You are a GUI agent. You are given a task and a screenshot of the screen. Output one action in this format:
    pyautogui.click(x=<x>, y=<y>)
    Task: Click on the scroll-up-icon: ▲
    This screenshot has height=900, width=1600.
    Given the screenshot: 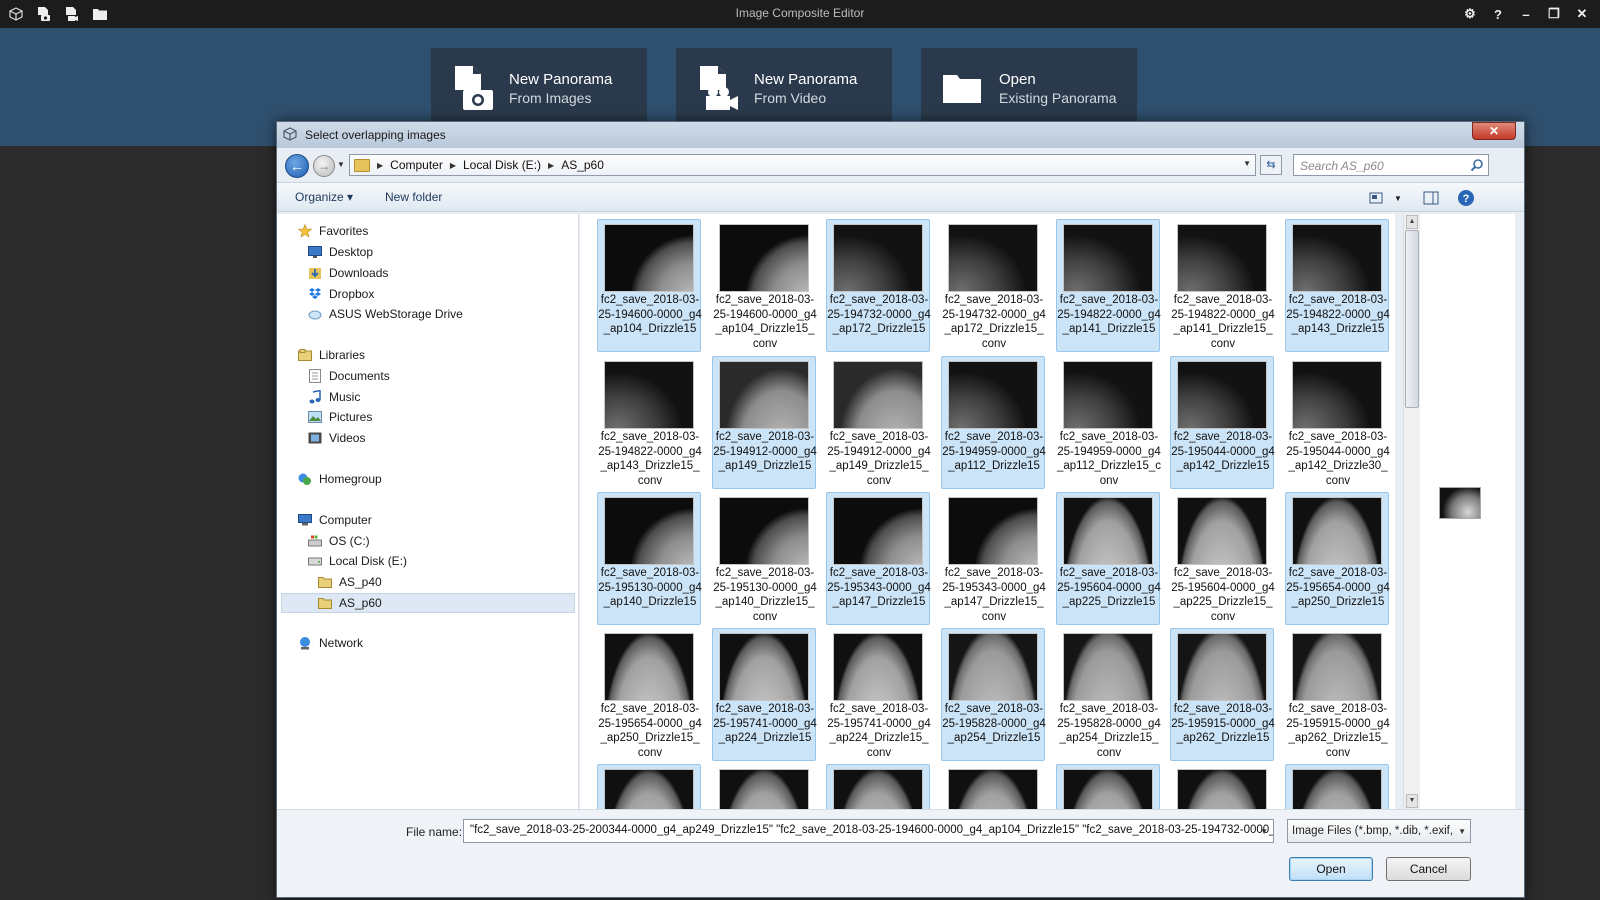 What is the action you would take?
    pyautogui.click(x=1412, y=222)
    